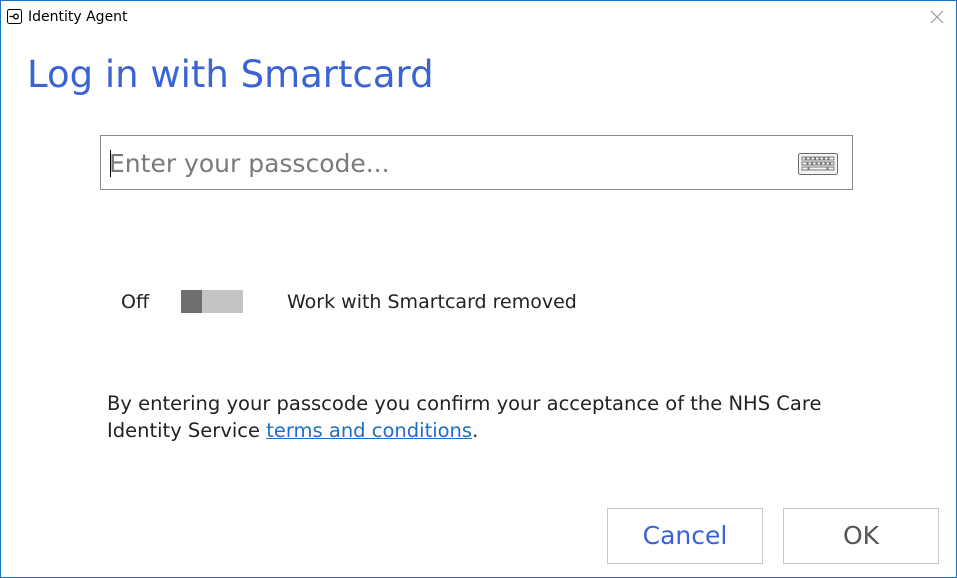 This screenshot has width=957, height=578. What do you see at coordinates (432, 302) in the screenshot?
I see `toggle-description: Work with Smartcard removed` at bounding box center [432, 302].